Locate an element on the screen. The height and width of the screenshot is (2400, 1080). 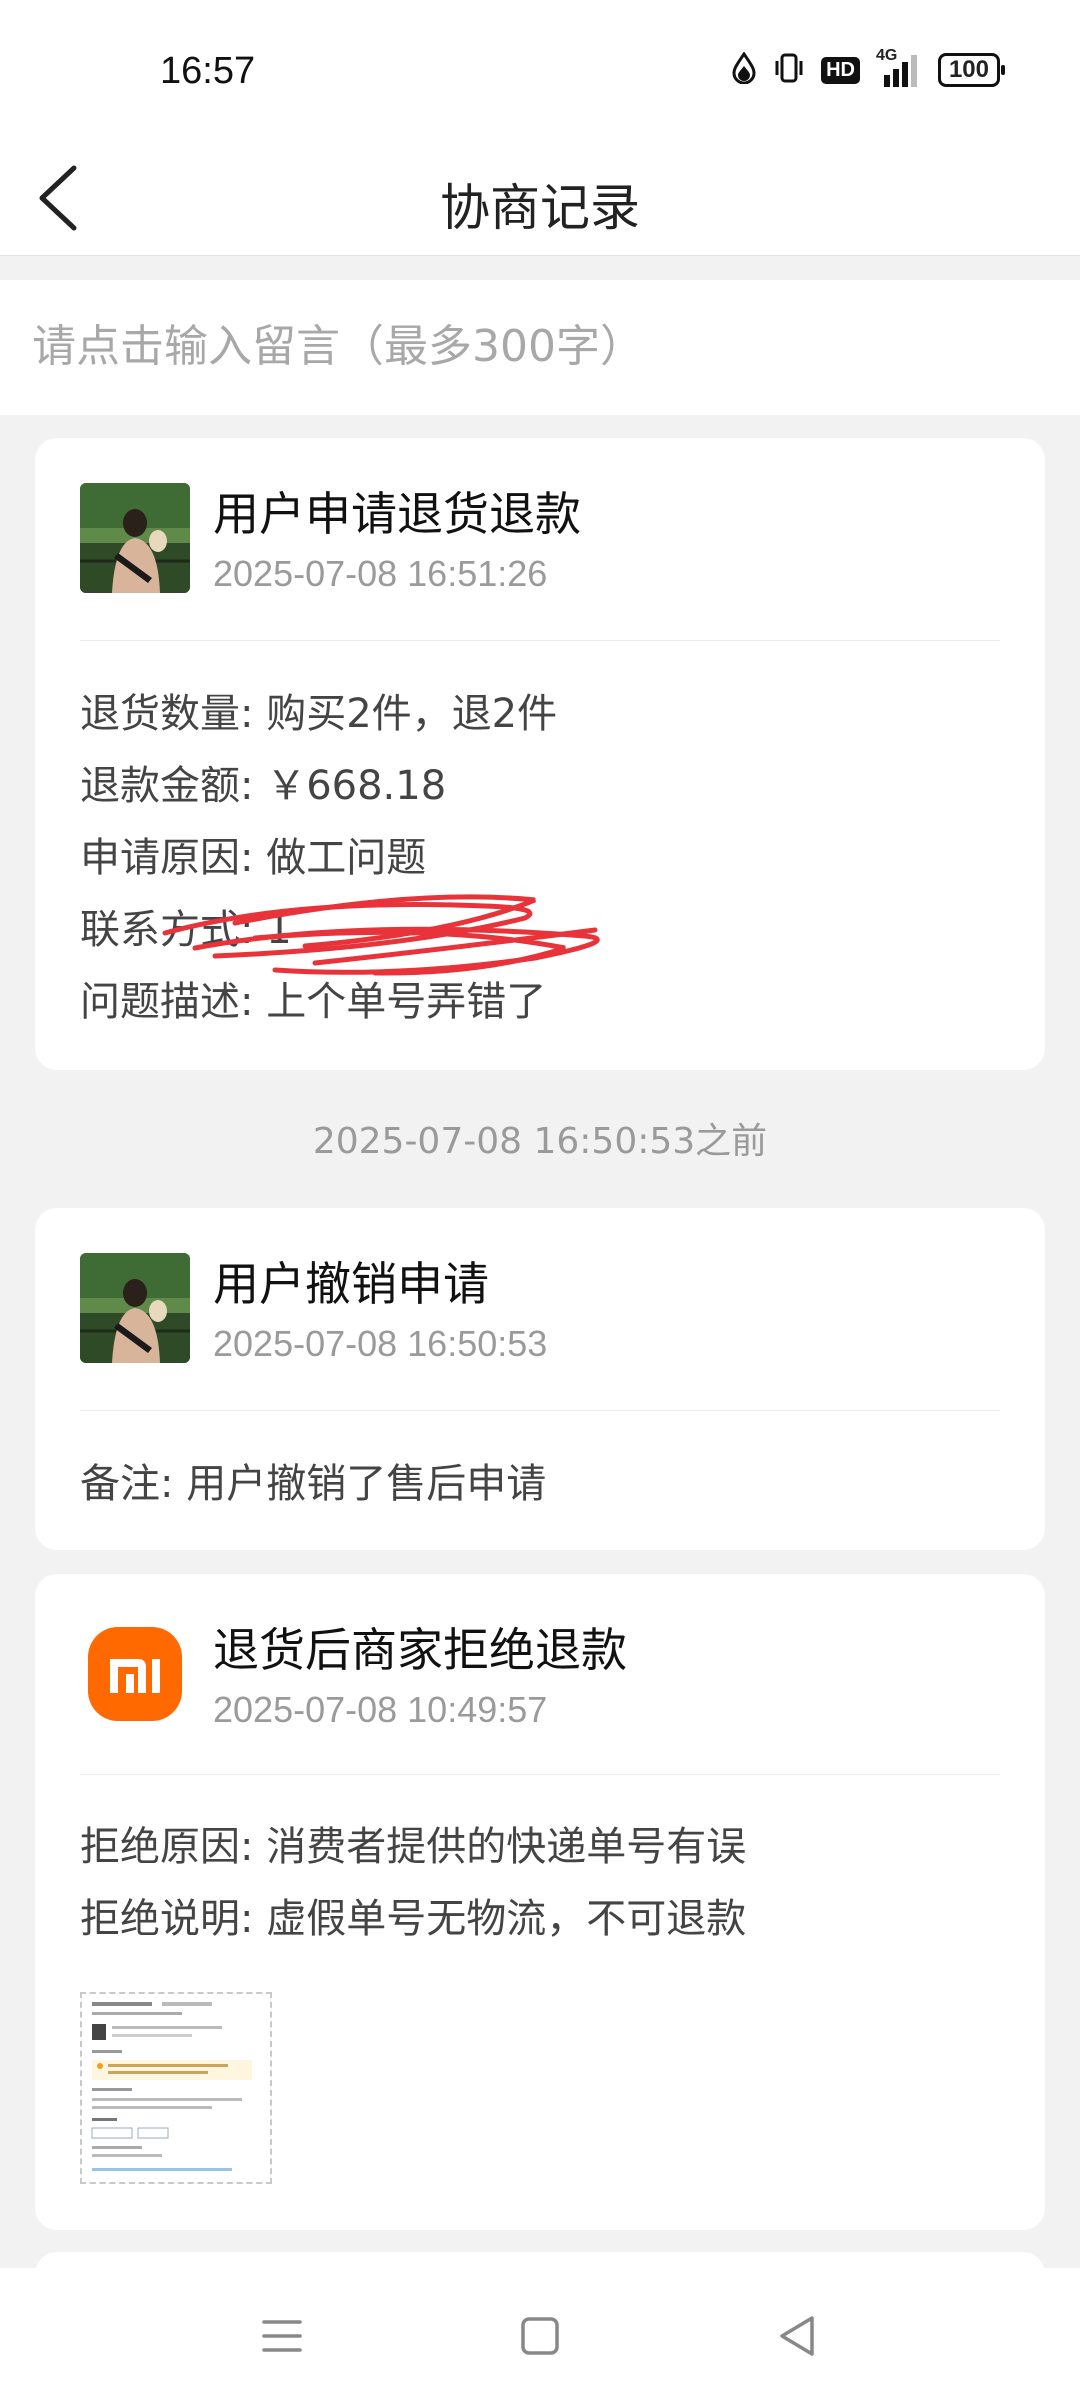
title-bar: 协商记录 is located at coordinates (540, 198).